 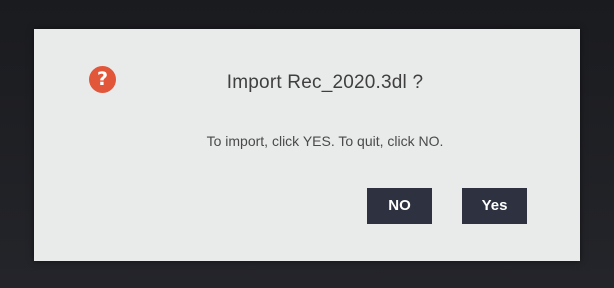 I want to click on yes-button: Yes, so click(x=494, y=206).